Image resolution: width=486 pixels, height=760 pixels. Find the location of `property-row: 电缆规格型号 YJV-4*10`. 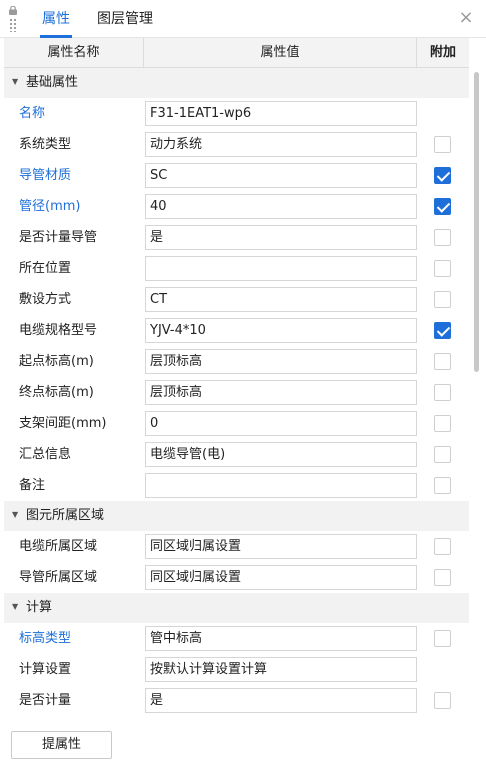

property-row: 电缆规格型号 YJV-4*10 is located at coordinates (236, 330).